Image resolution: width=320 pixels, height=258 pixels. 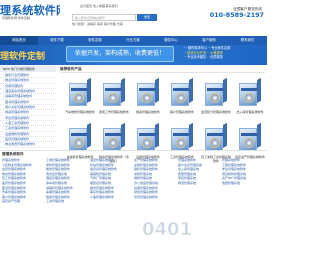 What do you see at coordinates (28, 145) in the screenshot?
I see `sidebar-item: 物业收费管理系统软件` at bounding box center [28, 145].